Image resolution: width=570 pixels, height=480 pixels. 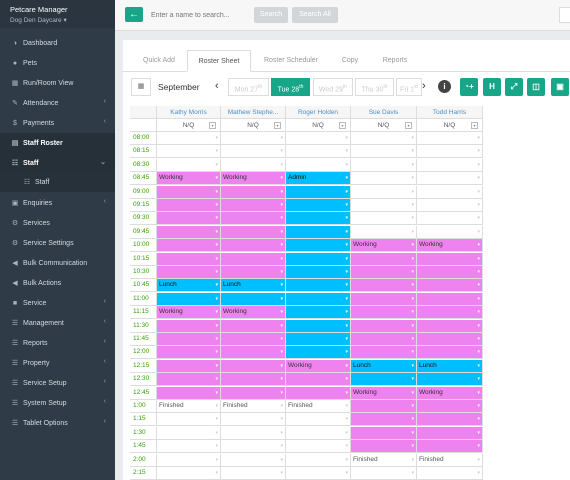 What do you see at coordinates (57, 423) in the screenshot?
I see `nav-item-tablet-options: ☰ Tablet Options ‹` at bounding box center [57, 423].